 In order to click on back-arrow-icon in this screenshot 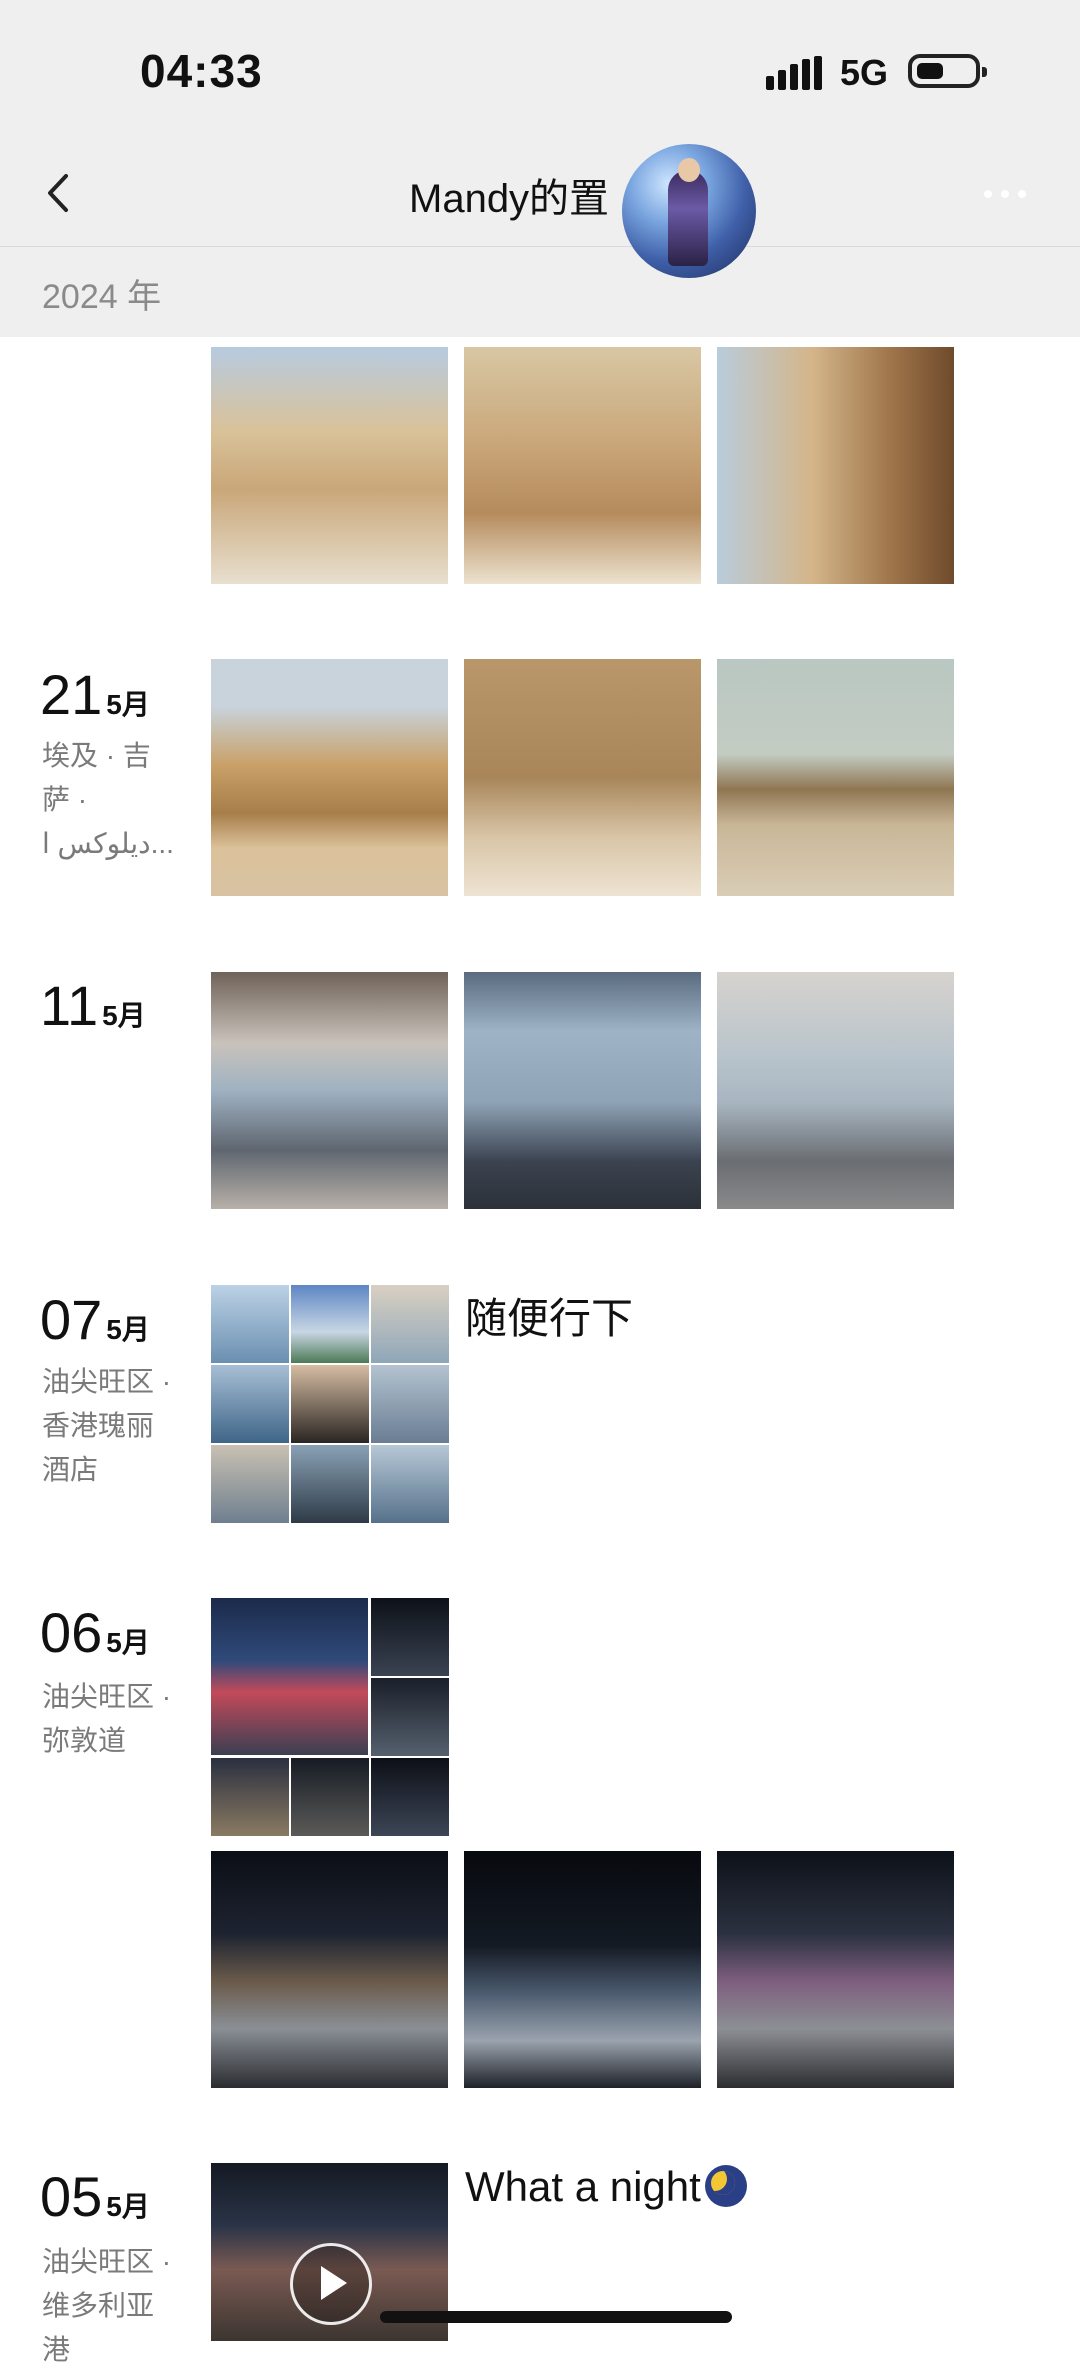, I will do `click(61, 193)`.